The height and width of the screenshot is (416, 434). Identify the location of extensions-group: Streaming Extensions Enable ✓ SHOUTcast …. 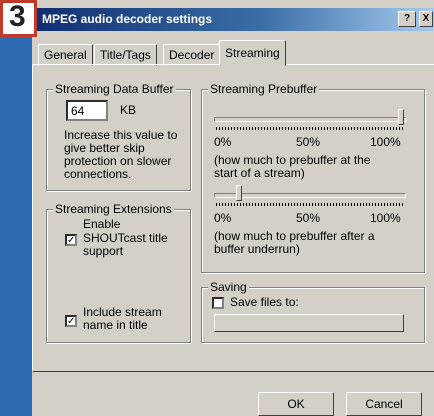
(118, 272).